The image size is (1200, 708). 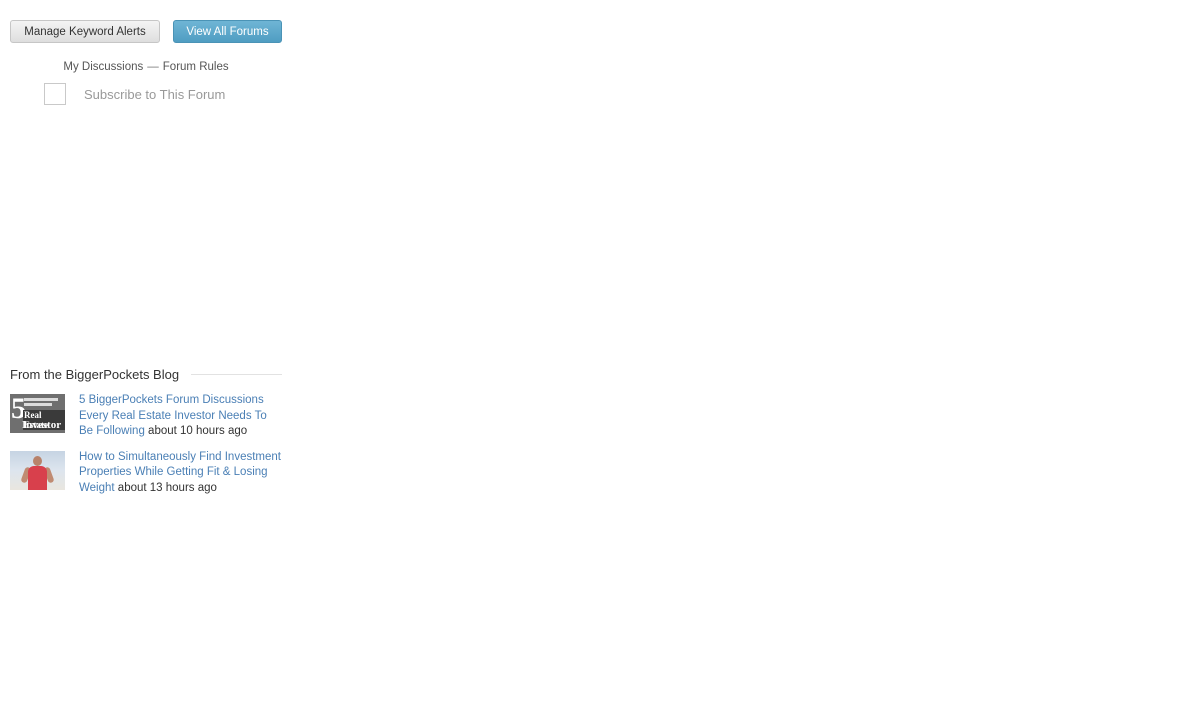 I want to click on blog-heading: From the BiggerPockets Blog, so click(x=95, y=374).